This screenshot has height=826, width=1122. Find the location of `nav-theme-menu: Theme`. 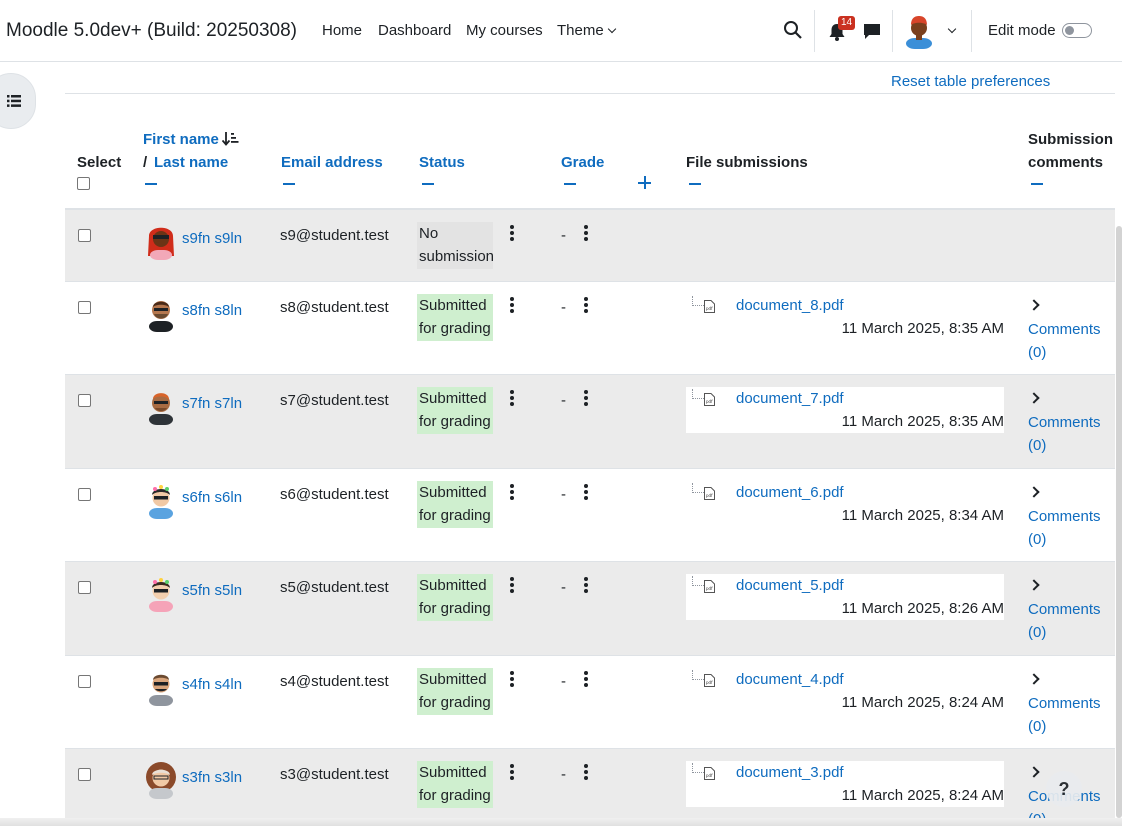

nav-theme-menu: Theme is located at coordinates (586, 30).